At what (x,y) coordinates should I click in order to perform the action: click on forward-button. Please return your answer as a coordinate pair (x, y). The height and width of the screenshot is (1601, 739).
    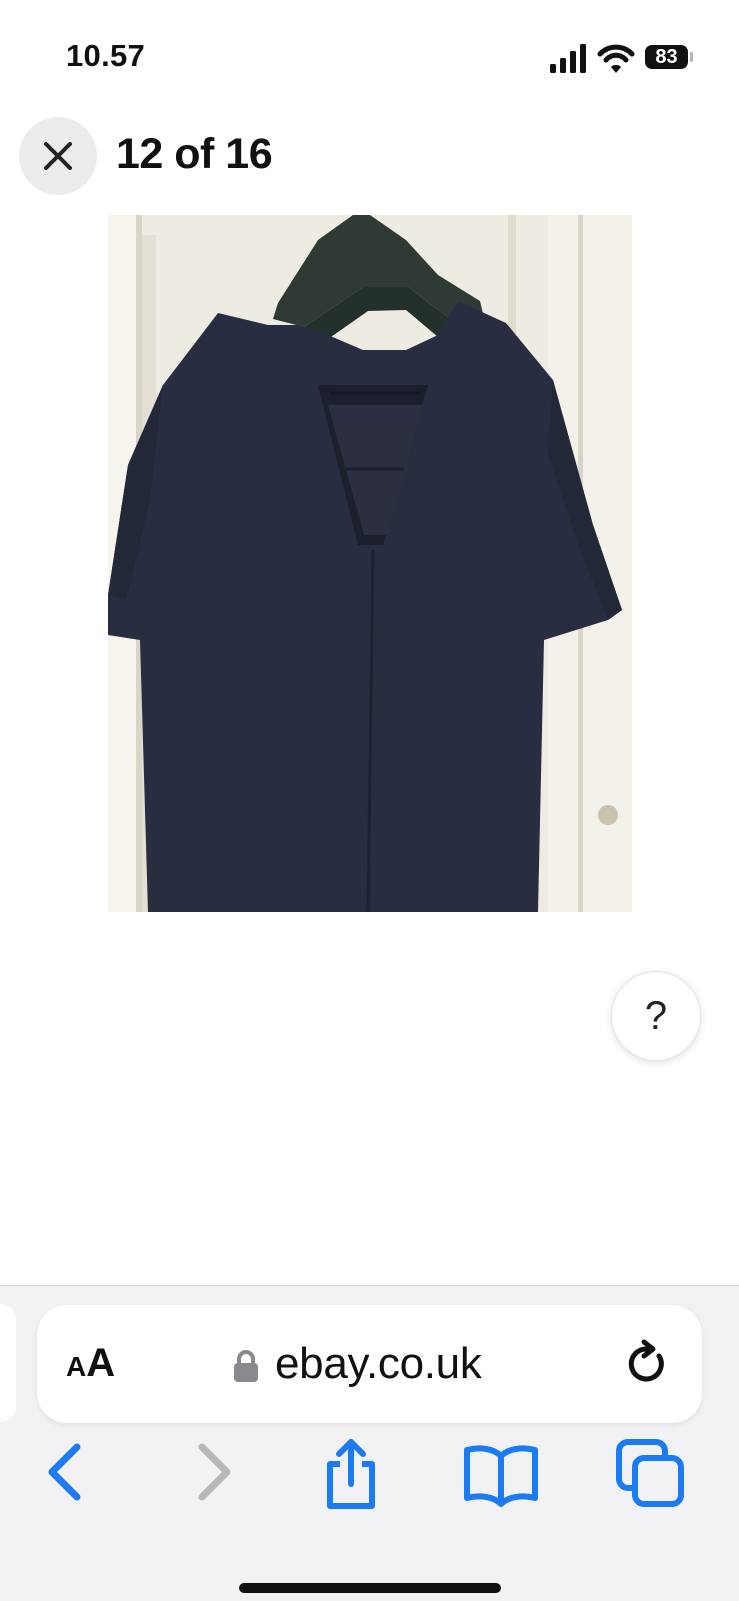
    Looking at the image, I should click on (212, 1474).